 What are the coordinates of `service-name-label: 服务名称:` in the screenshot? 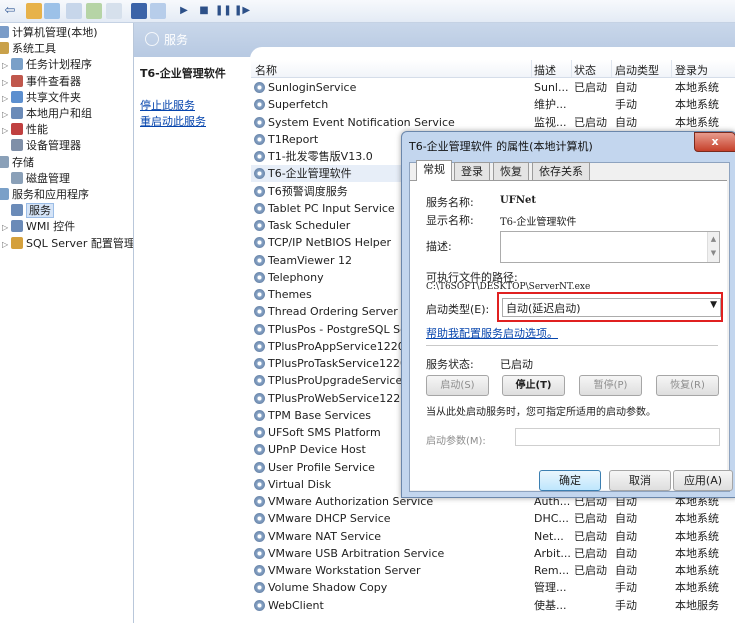 It's located at (450, 202).